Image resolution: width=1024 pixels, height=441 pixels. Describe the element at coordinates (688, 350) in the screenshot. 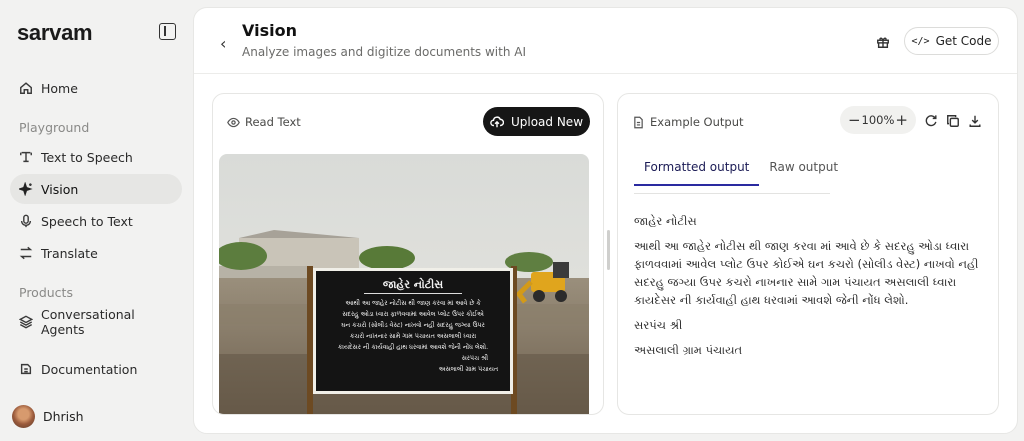

I see `output-paragraph: અસલાલી ગ્રામ પંચાયત` at that location.